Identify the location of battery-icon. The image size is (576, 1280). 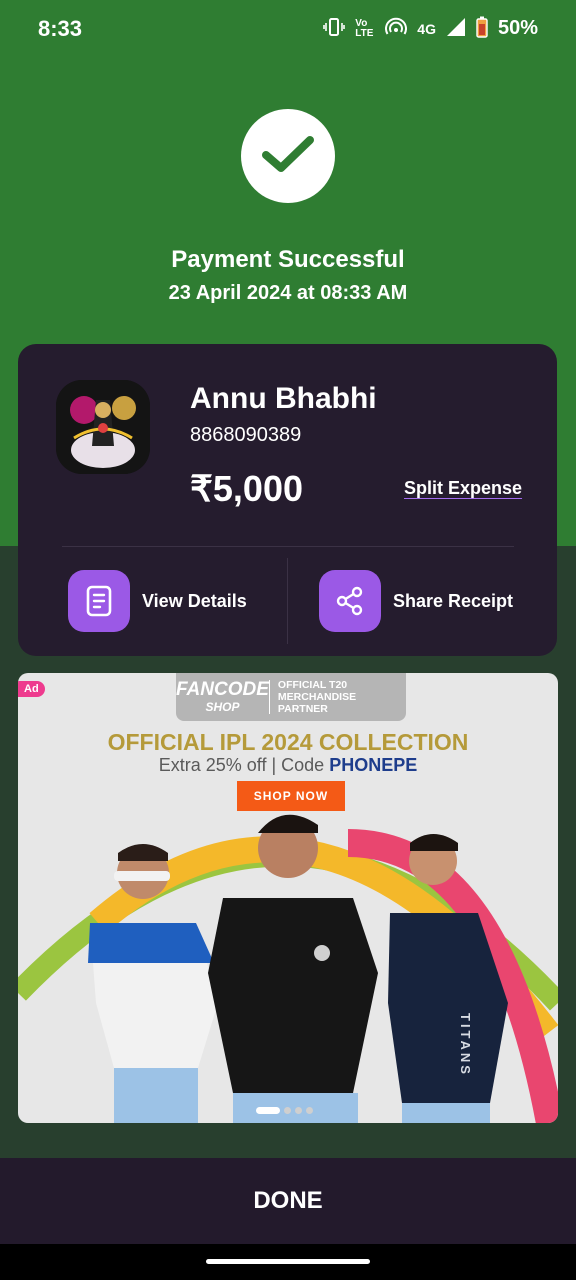
(482, 28).